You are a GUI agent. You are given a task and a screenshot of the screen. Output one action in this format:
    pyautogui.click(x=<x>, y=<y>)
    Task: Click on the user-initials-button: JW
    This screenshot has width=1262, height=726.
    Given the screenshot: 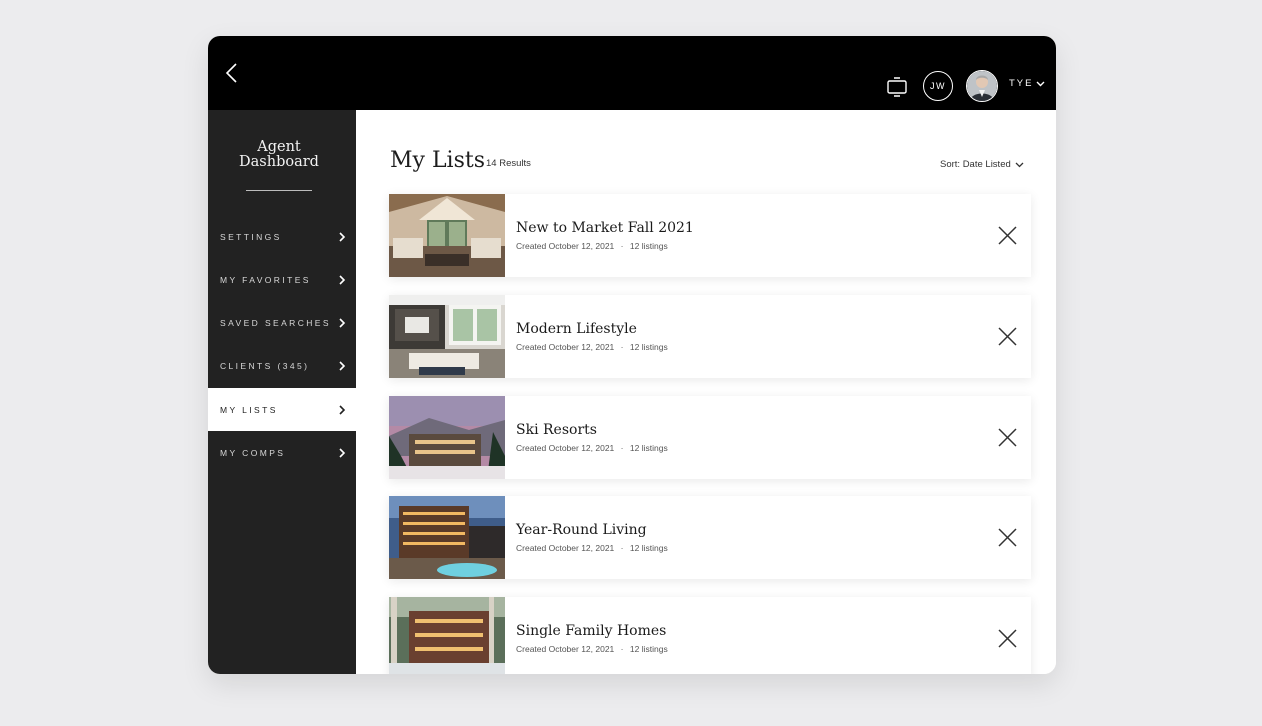 What is the action you would take?
    pyautogui.click(x=938, y=86)
    